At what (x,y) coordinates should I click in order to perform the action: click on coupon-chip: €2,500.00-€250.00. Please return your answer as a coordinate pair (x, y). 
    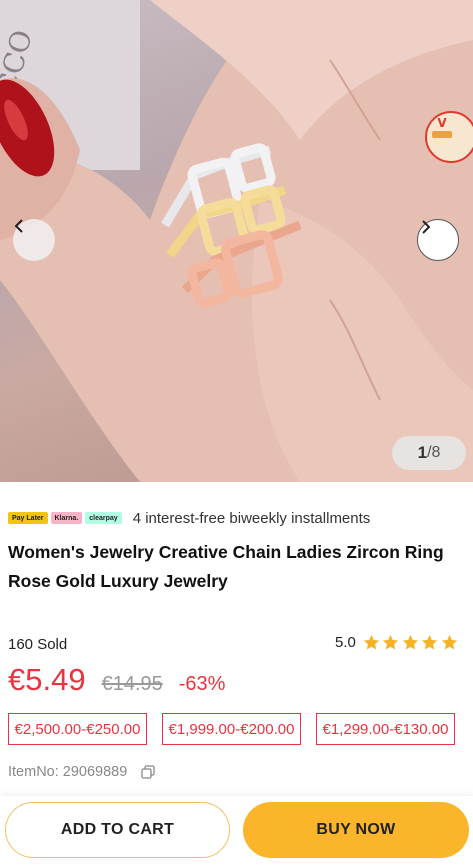
    Looking at the image, I should click on (77, 729).